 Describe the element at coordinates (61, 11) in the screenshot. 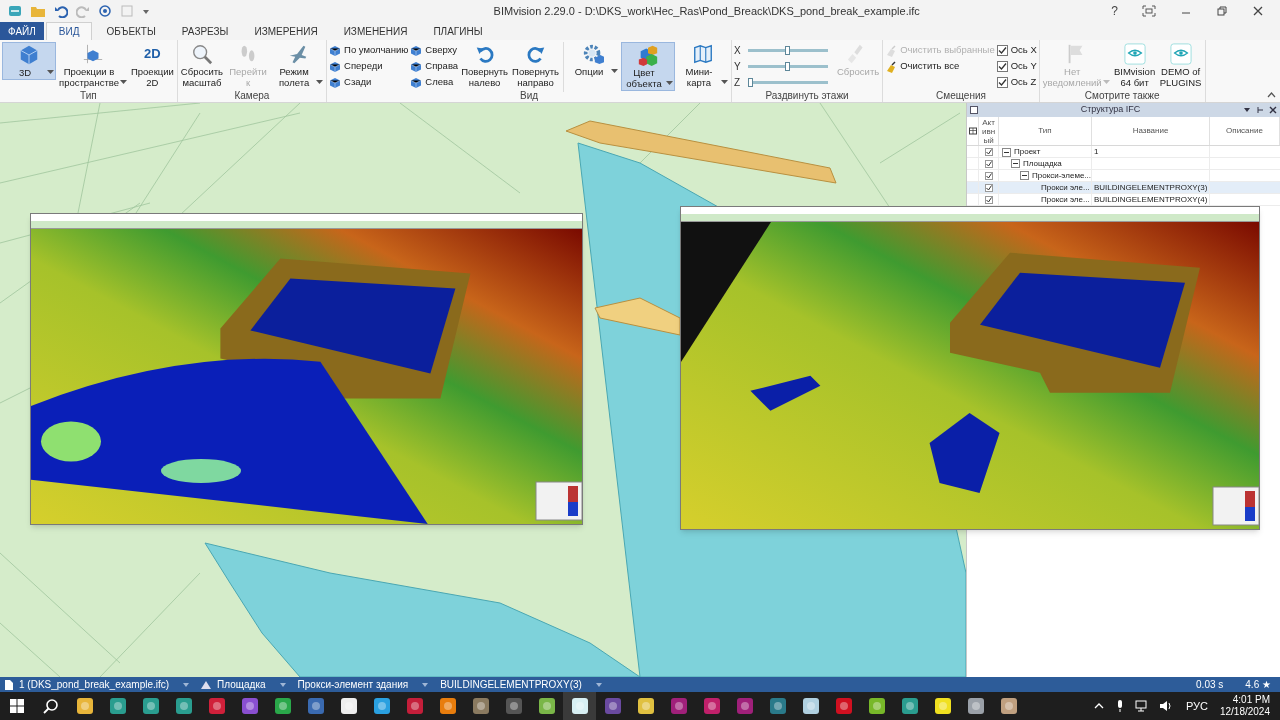

I see `undo-icon` at that location.